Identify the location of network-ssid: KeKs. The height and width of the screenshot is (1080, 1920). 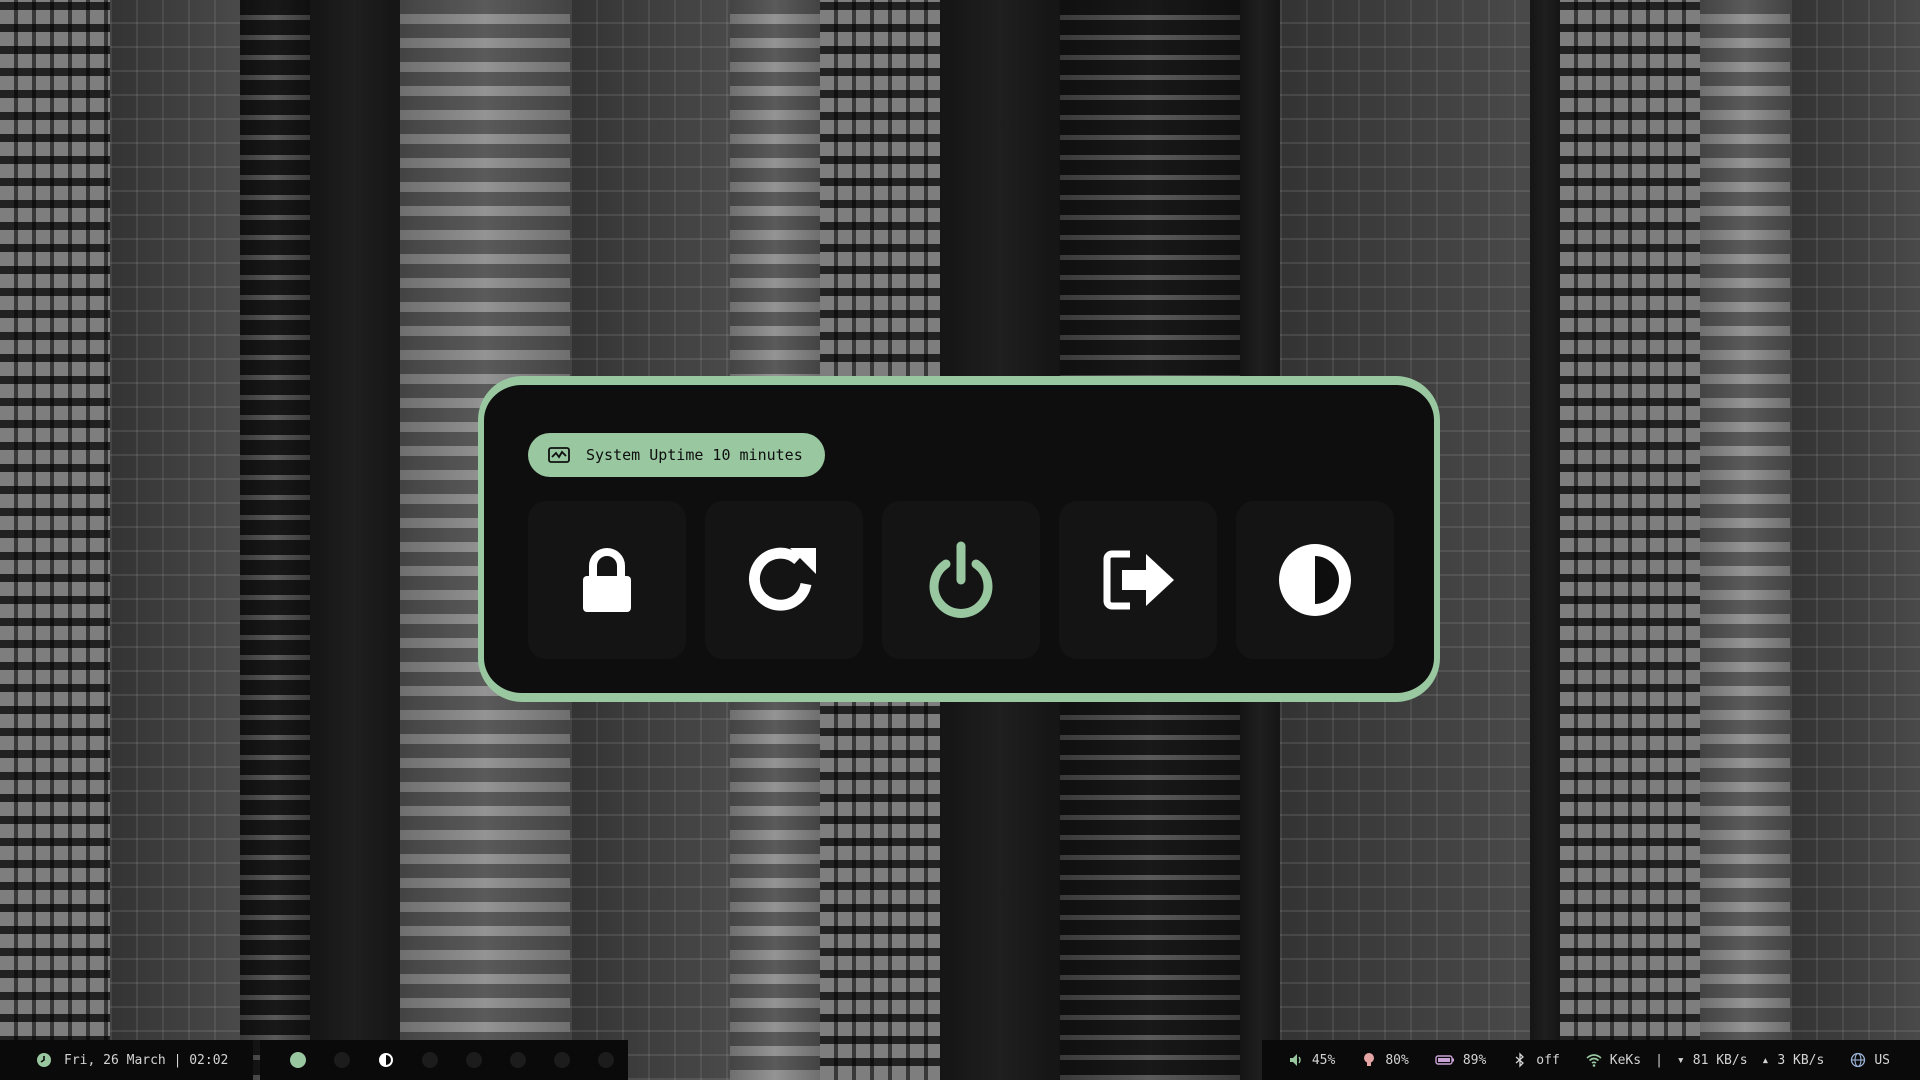
(1625, 1060).